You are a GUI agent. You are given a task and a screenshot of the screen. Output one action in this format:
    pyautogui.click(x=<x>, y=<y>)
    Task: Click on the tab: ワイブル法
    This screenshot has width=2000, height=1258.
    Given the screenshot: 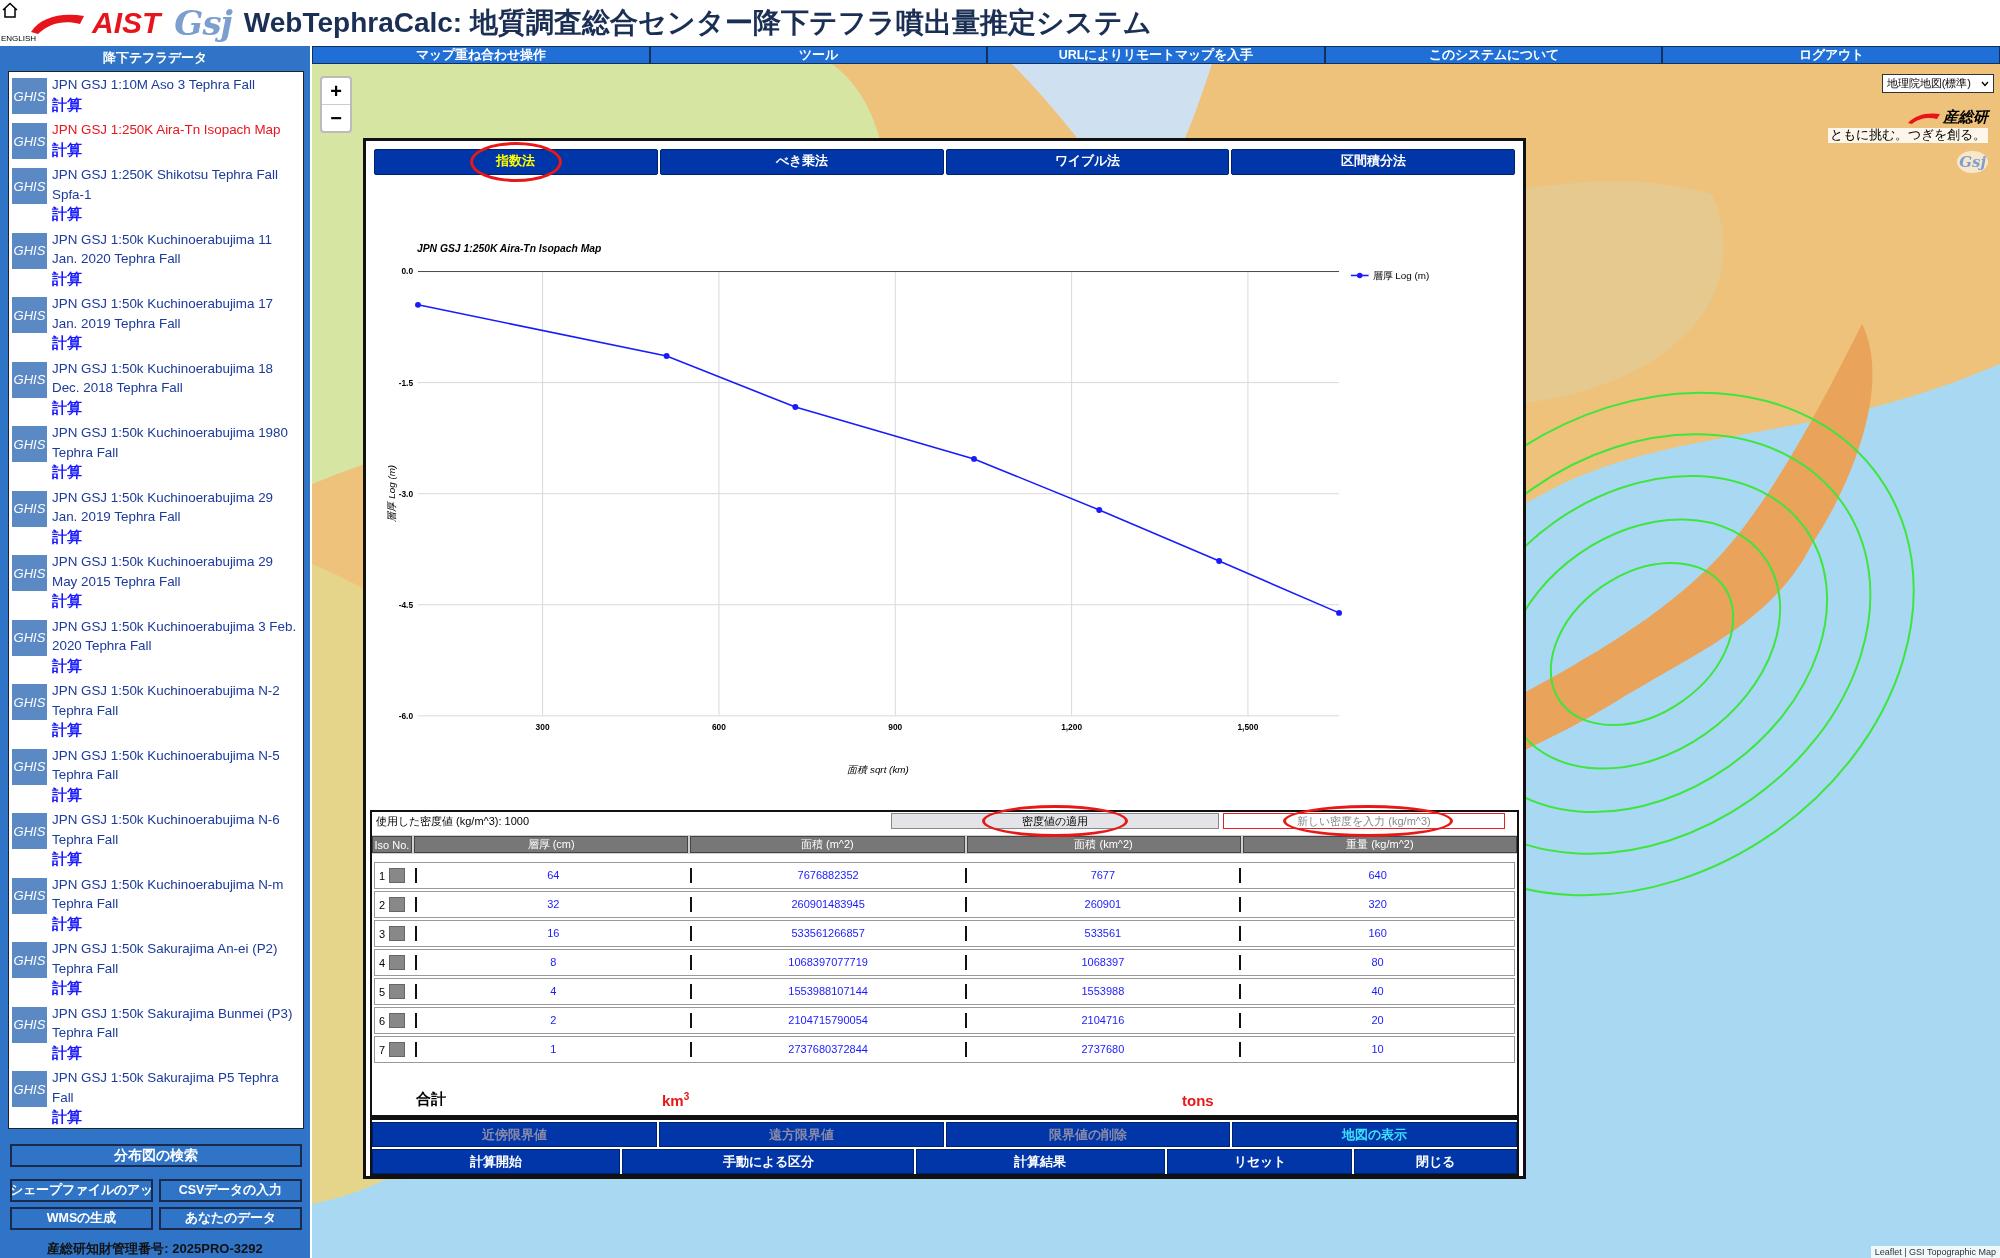 What is the action you would take?
    pyautogui.click(x=1087, y=162)
    